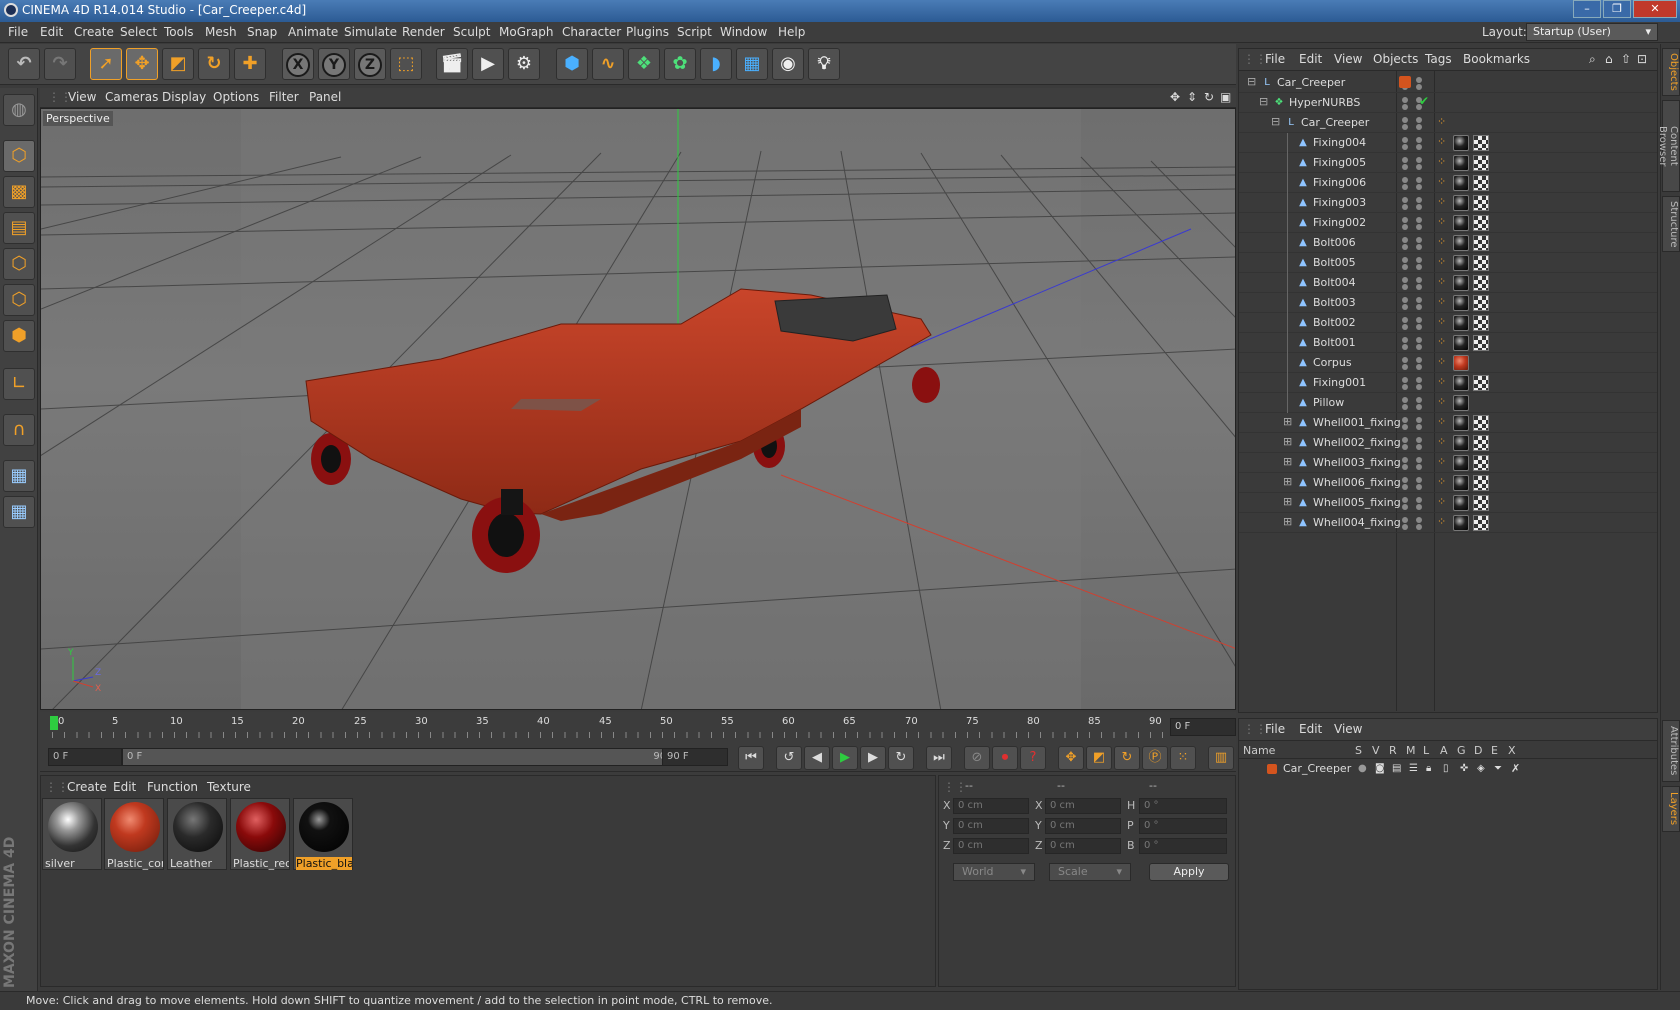 The height and width of the screenshot is (1010, 1680). What do you see at coordinates (1438, 59) in the screenshot?
I see `object-menu-tags: Tags` at bounding box center [1438, 59].